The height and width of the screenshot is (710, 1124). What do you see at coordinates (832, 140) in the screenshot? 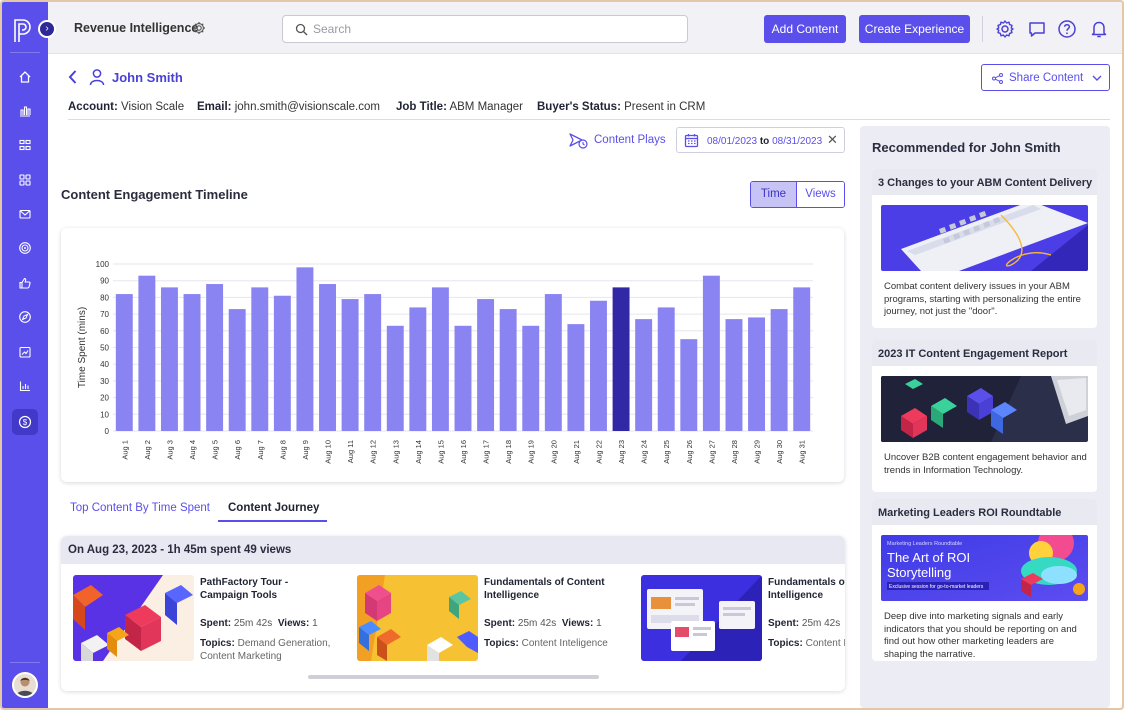
I see `clear-date-icon: ✕` at bounding box center [832, 140].